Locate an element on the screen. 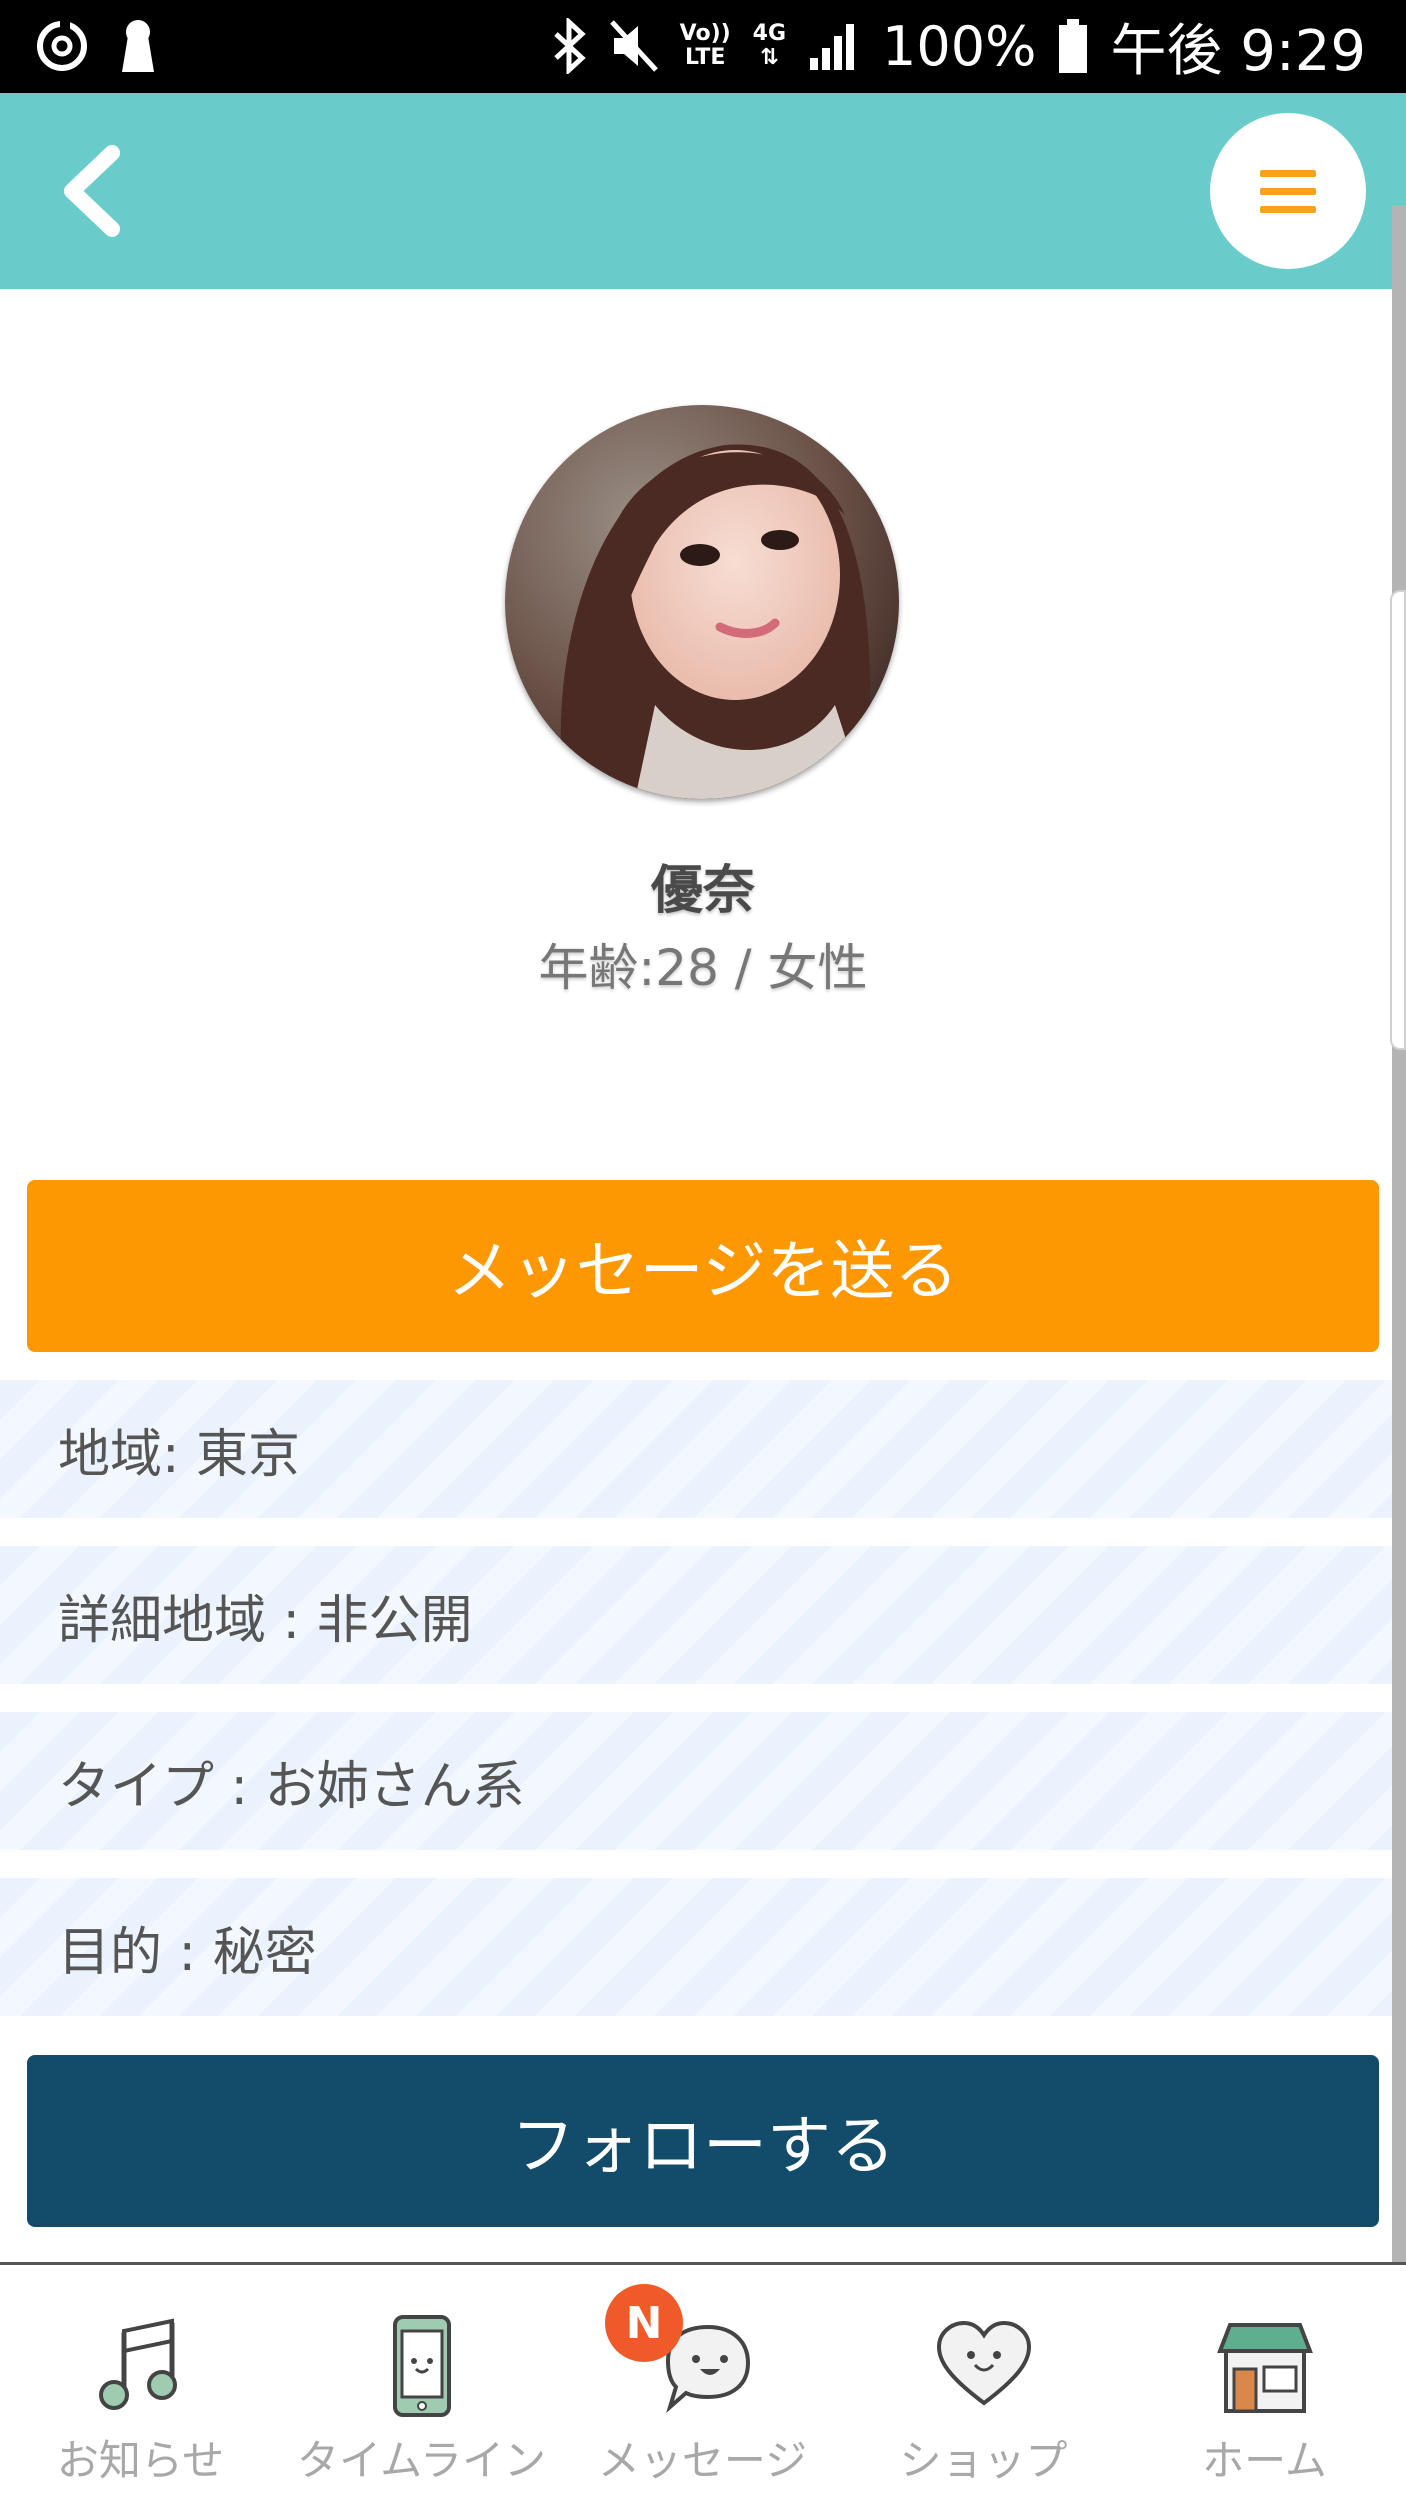 Image resolution: width=1406 pixels, height=2503 pixels. info-region-text: 地域: 東京 is located at coordinates (179, 1454).